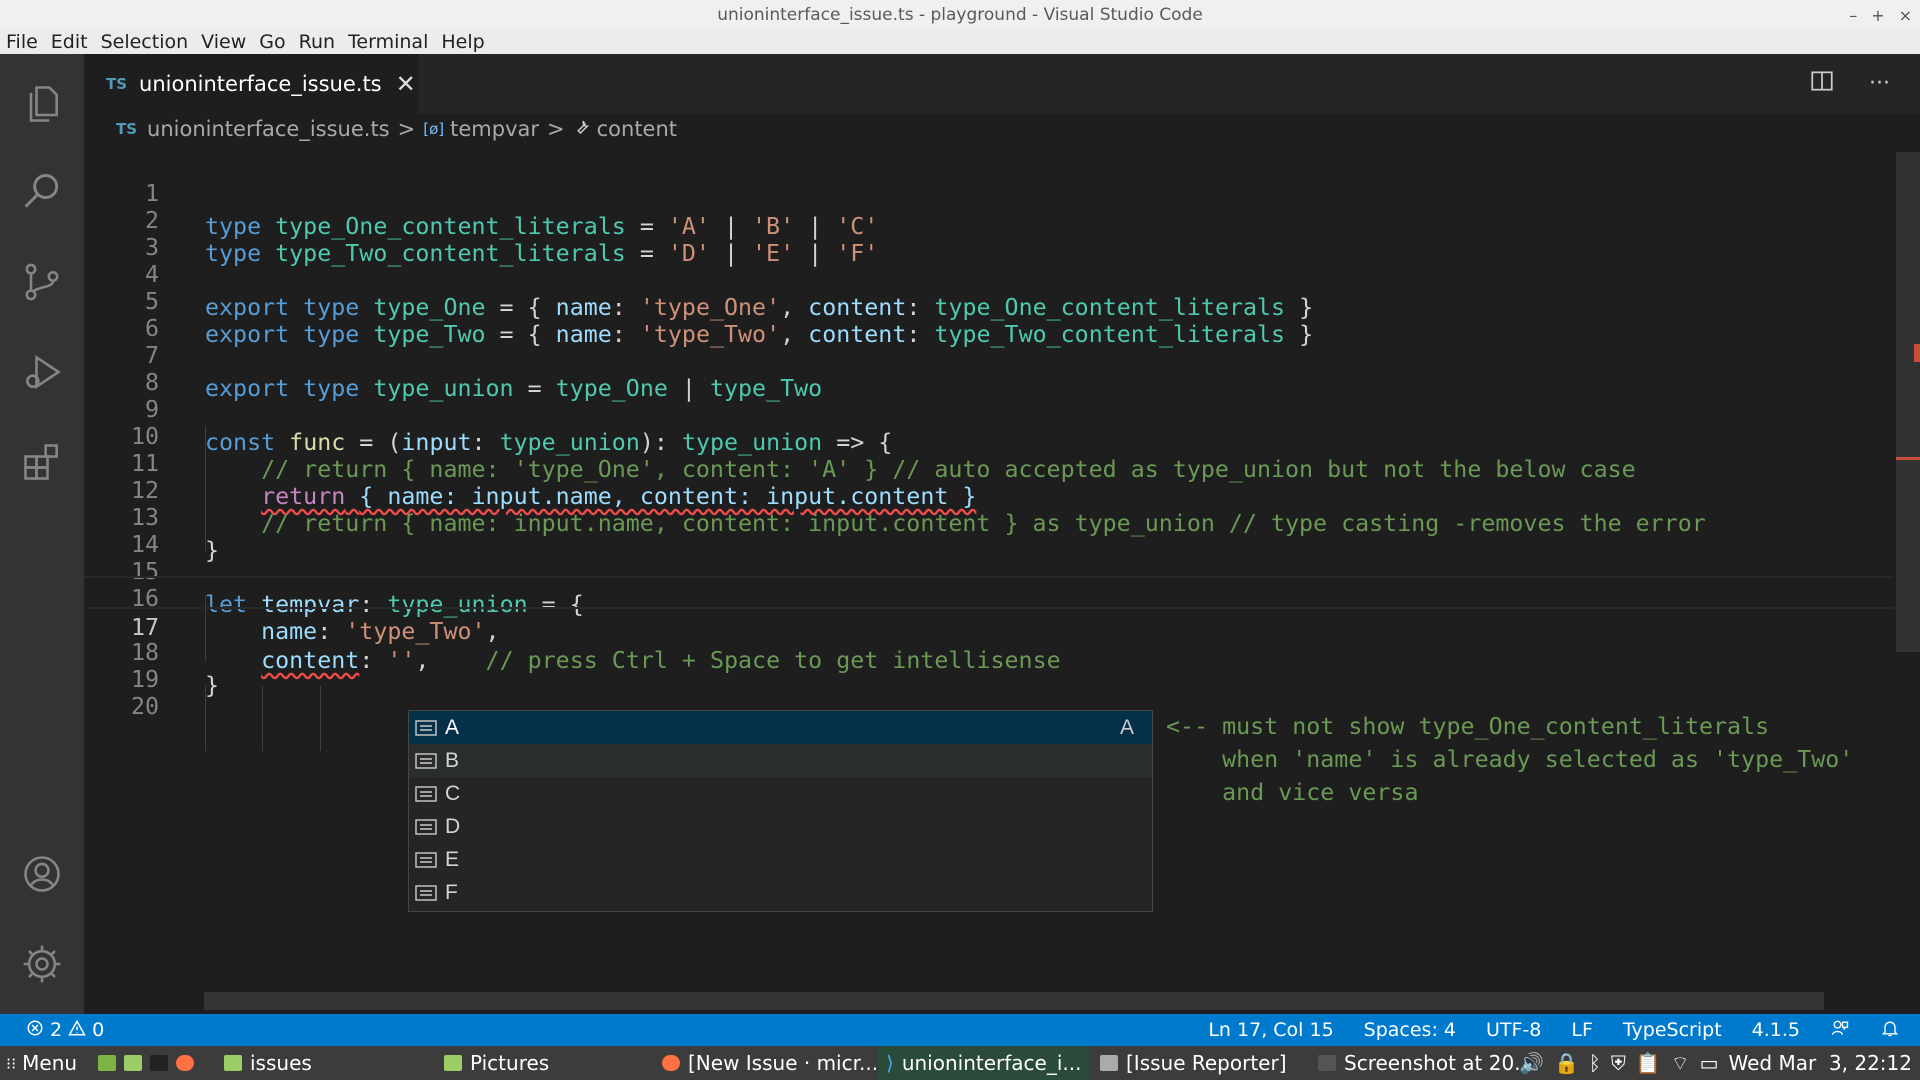 Image resolution: width=1920 pixels, height=1080 pixels. What do you see at coordinates (1193, 1063) in the screenshot?
I see `taskbar-item-issue-reporter: [Issue Reporter]` at bounding box center [1193, 1063].